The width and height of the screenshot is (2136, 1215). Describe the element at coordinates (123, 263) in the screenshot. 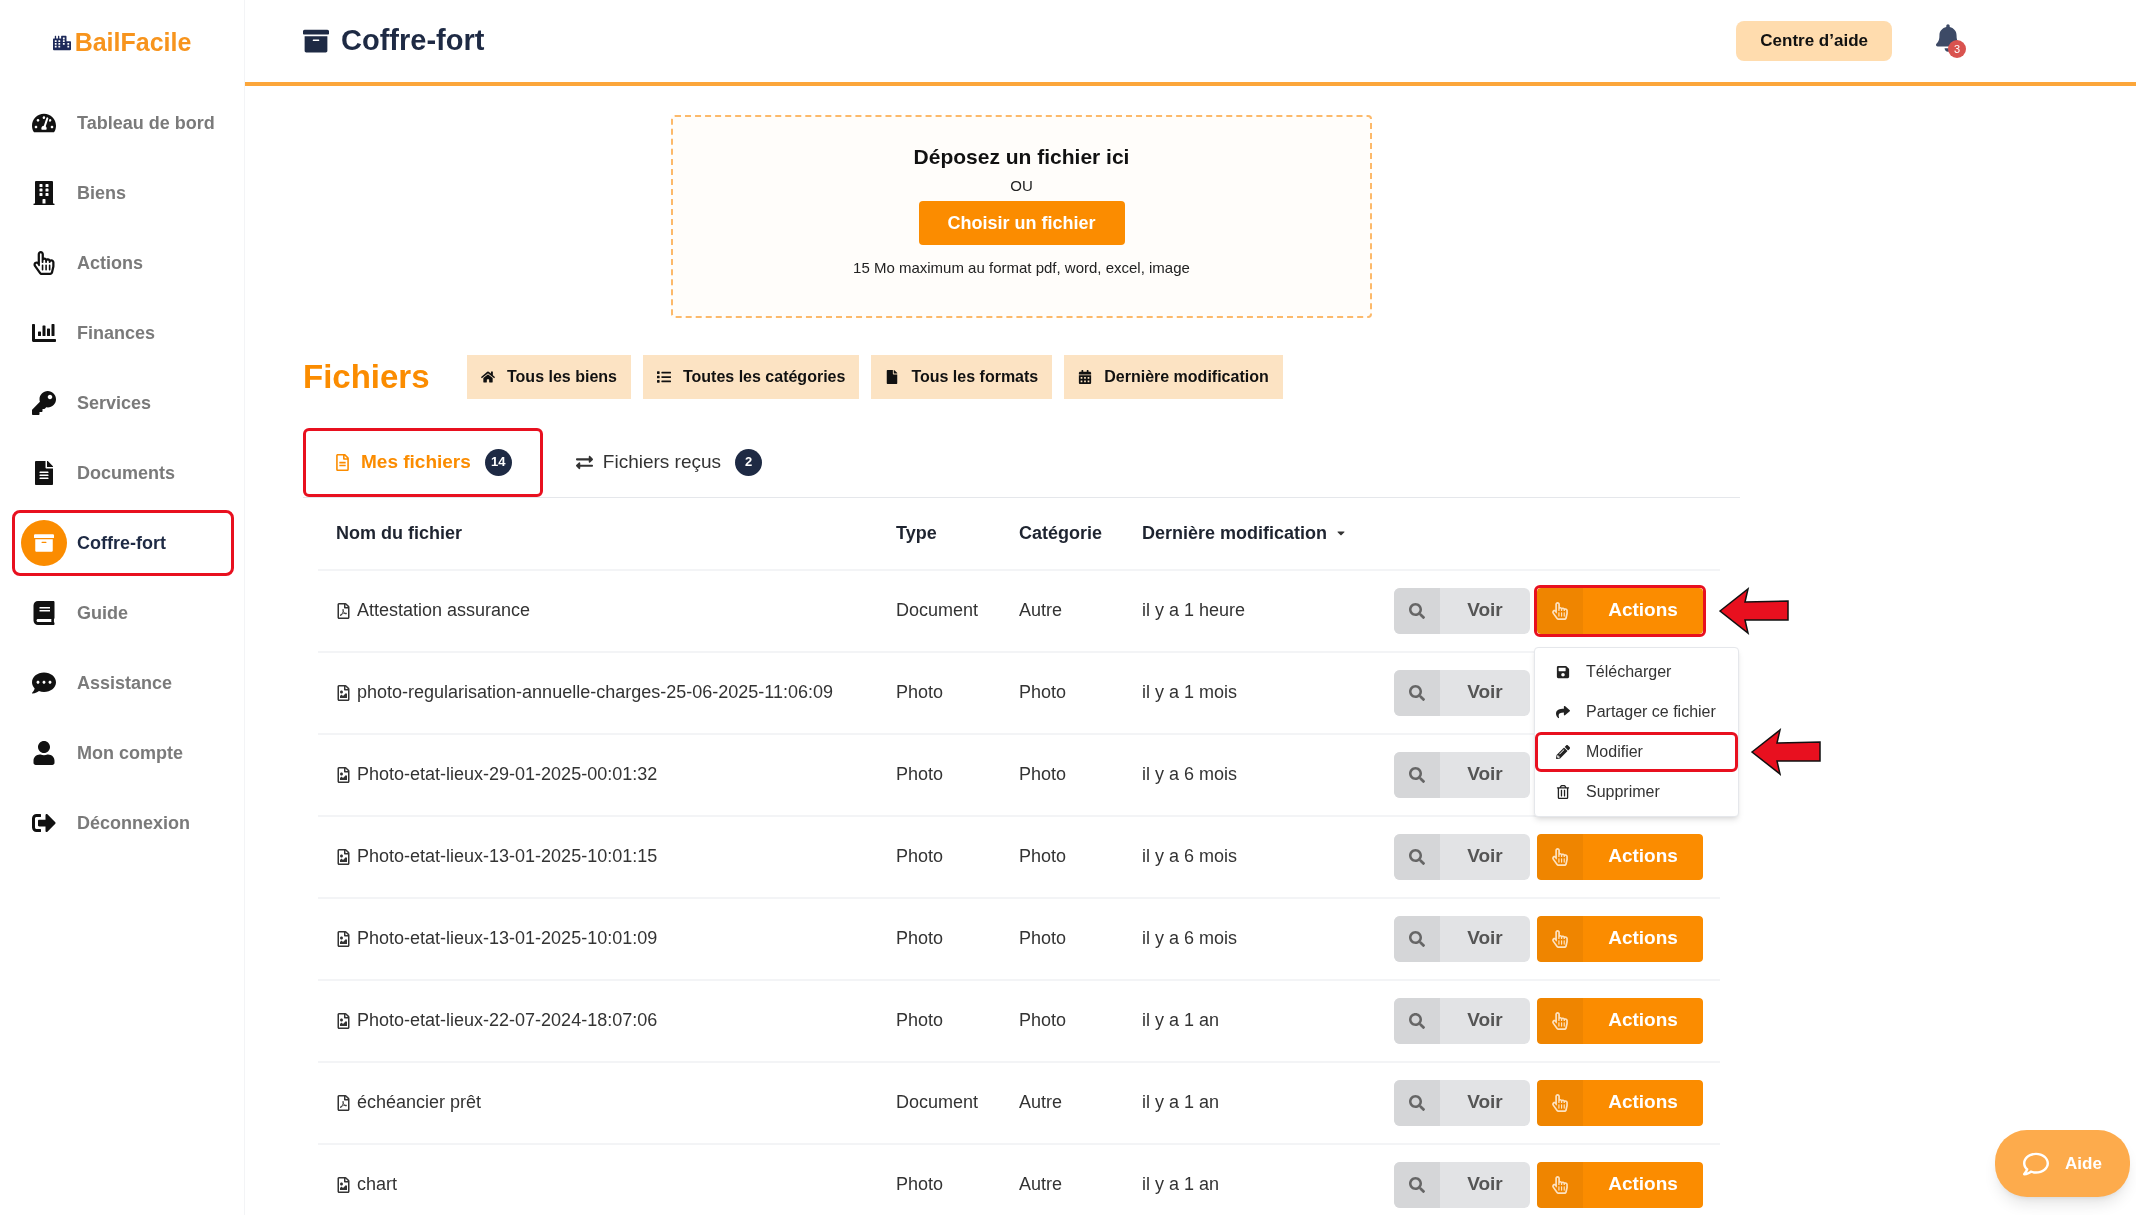

I see `sidebar-item: Actions` at that location.